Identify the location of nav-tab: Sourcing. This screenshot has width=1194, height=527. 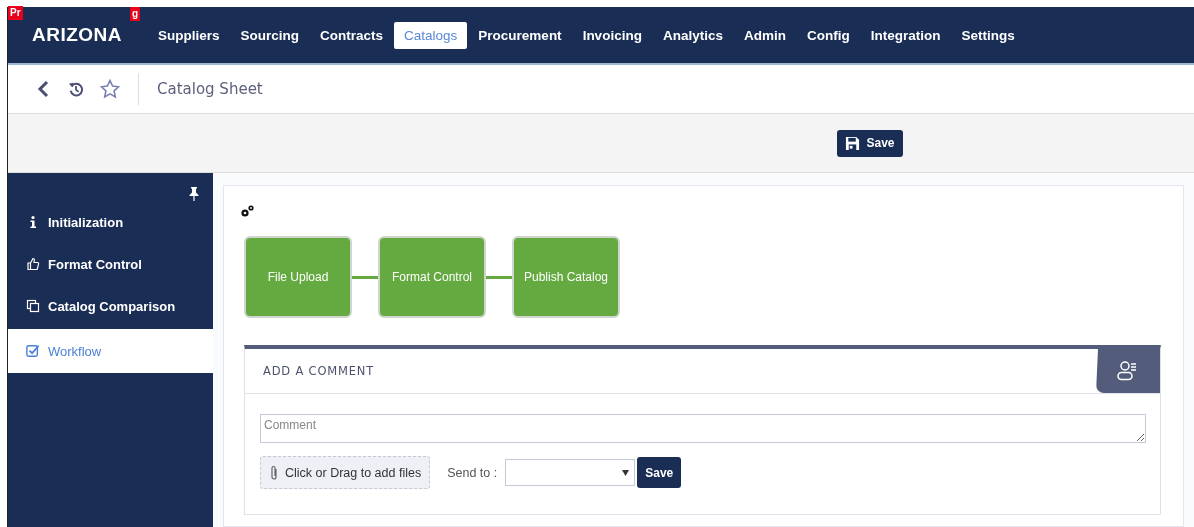
(270, 35).